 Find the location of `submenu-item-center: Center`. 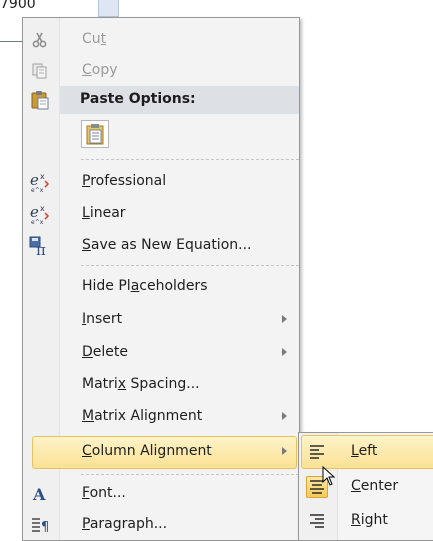

submenu-item-center: Center is located at coordinates (367, 487).